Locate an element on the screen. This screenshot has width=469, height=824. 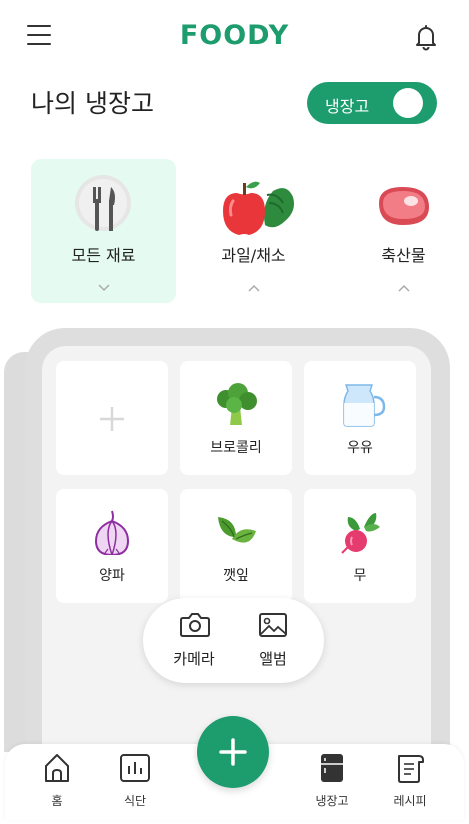
album-label: 앨범 is located at coordinates (273, 659).